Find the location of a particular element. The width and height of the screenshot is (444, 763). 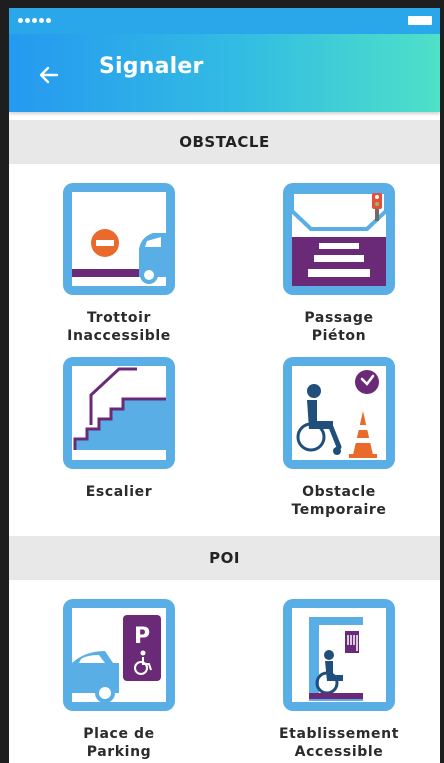

tile-label-line2: Temporaire is located at coordinates (339, 510).